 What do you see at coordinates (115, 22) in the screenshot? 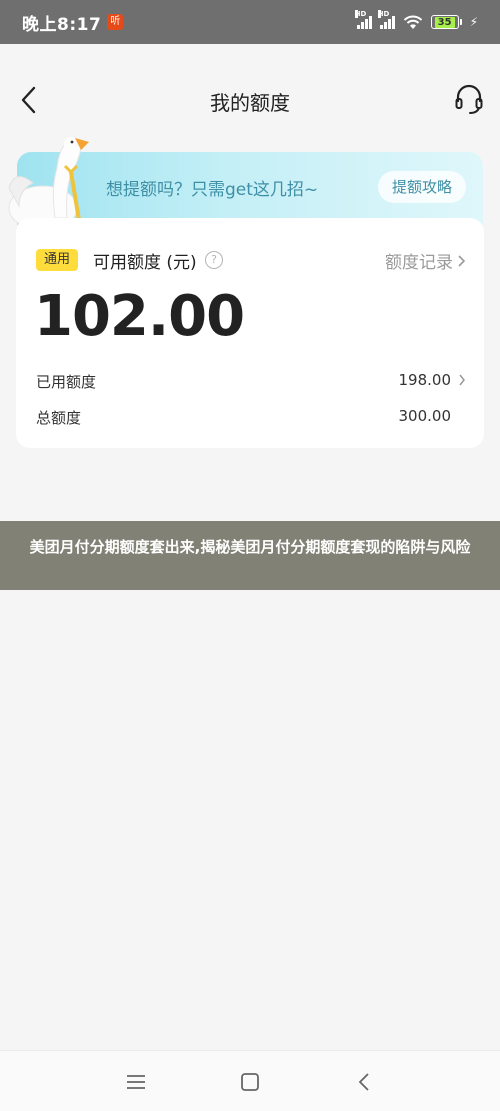
I see `notification-badge: 听` at bounding box center [115, 22].